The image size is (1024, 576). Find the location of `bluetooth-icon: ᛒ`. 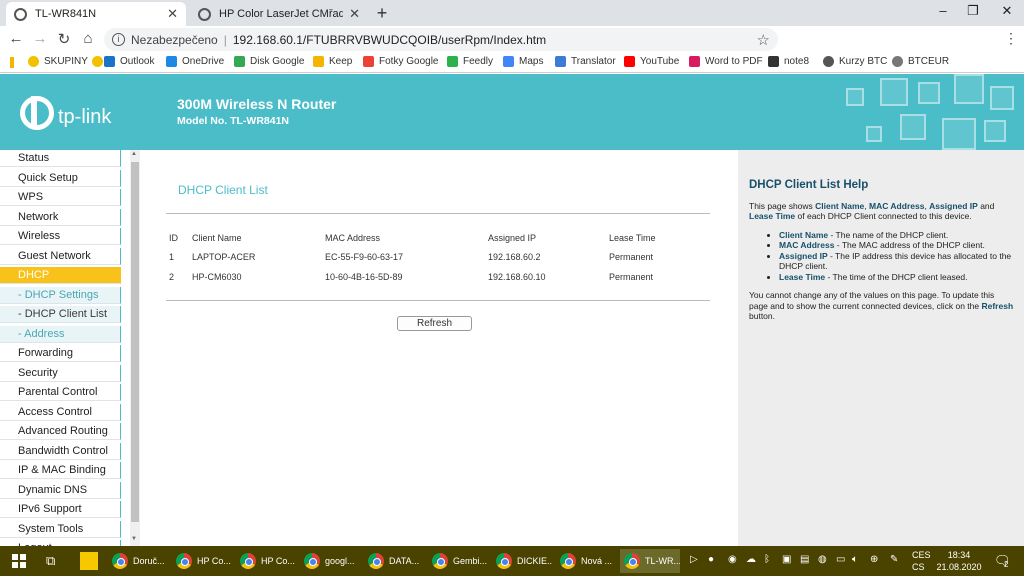

bluetooth-icon: ᛒ is located at coordinates (767, 559).